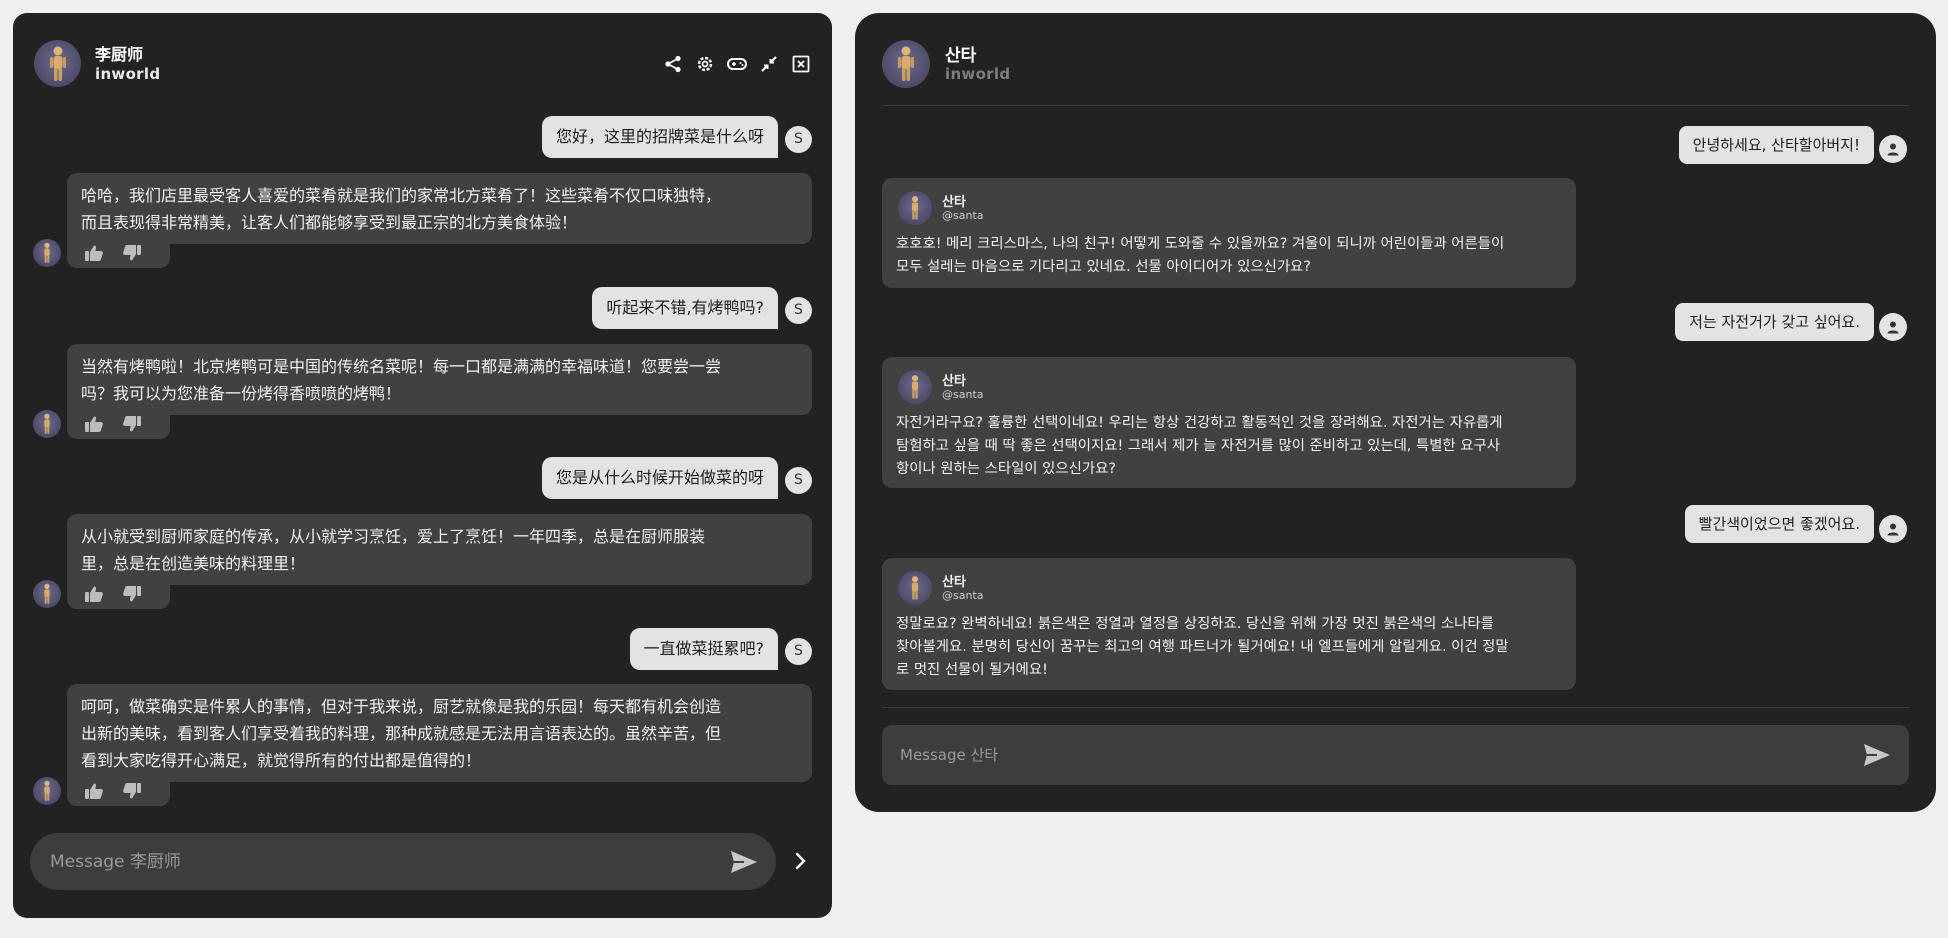 The height and width of the screenshot is (938, 1948). Describe the element at coordinates (659, 478) in the screenshot. I see `user-message: 您是从什么时候开始做菜的呀` at that location.